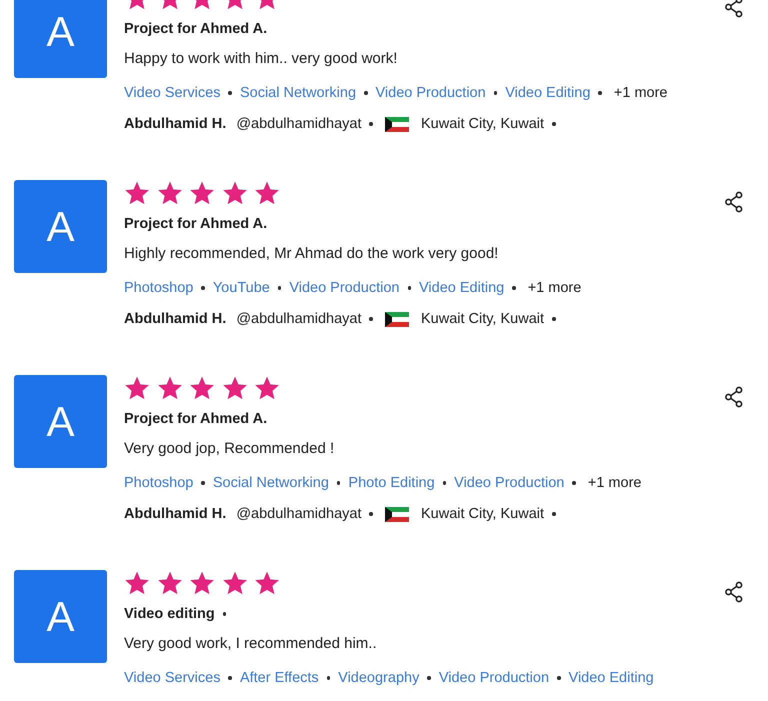  Describe the element at coordinates (312, 254) in the screenshot. I see `review-text: Highly recommended, Mr Ahmad do the work very good!` at that location.